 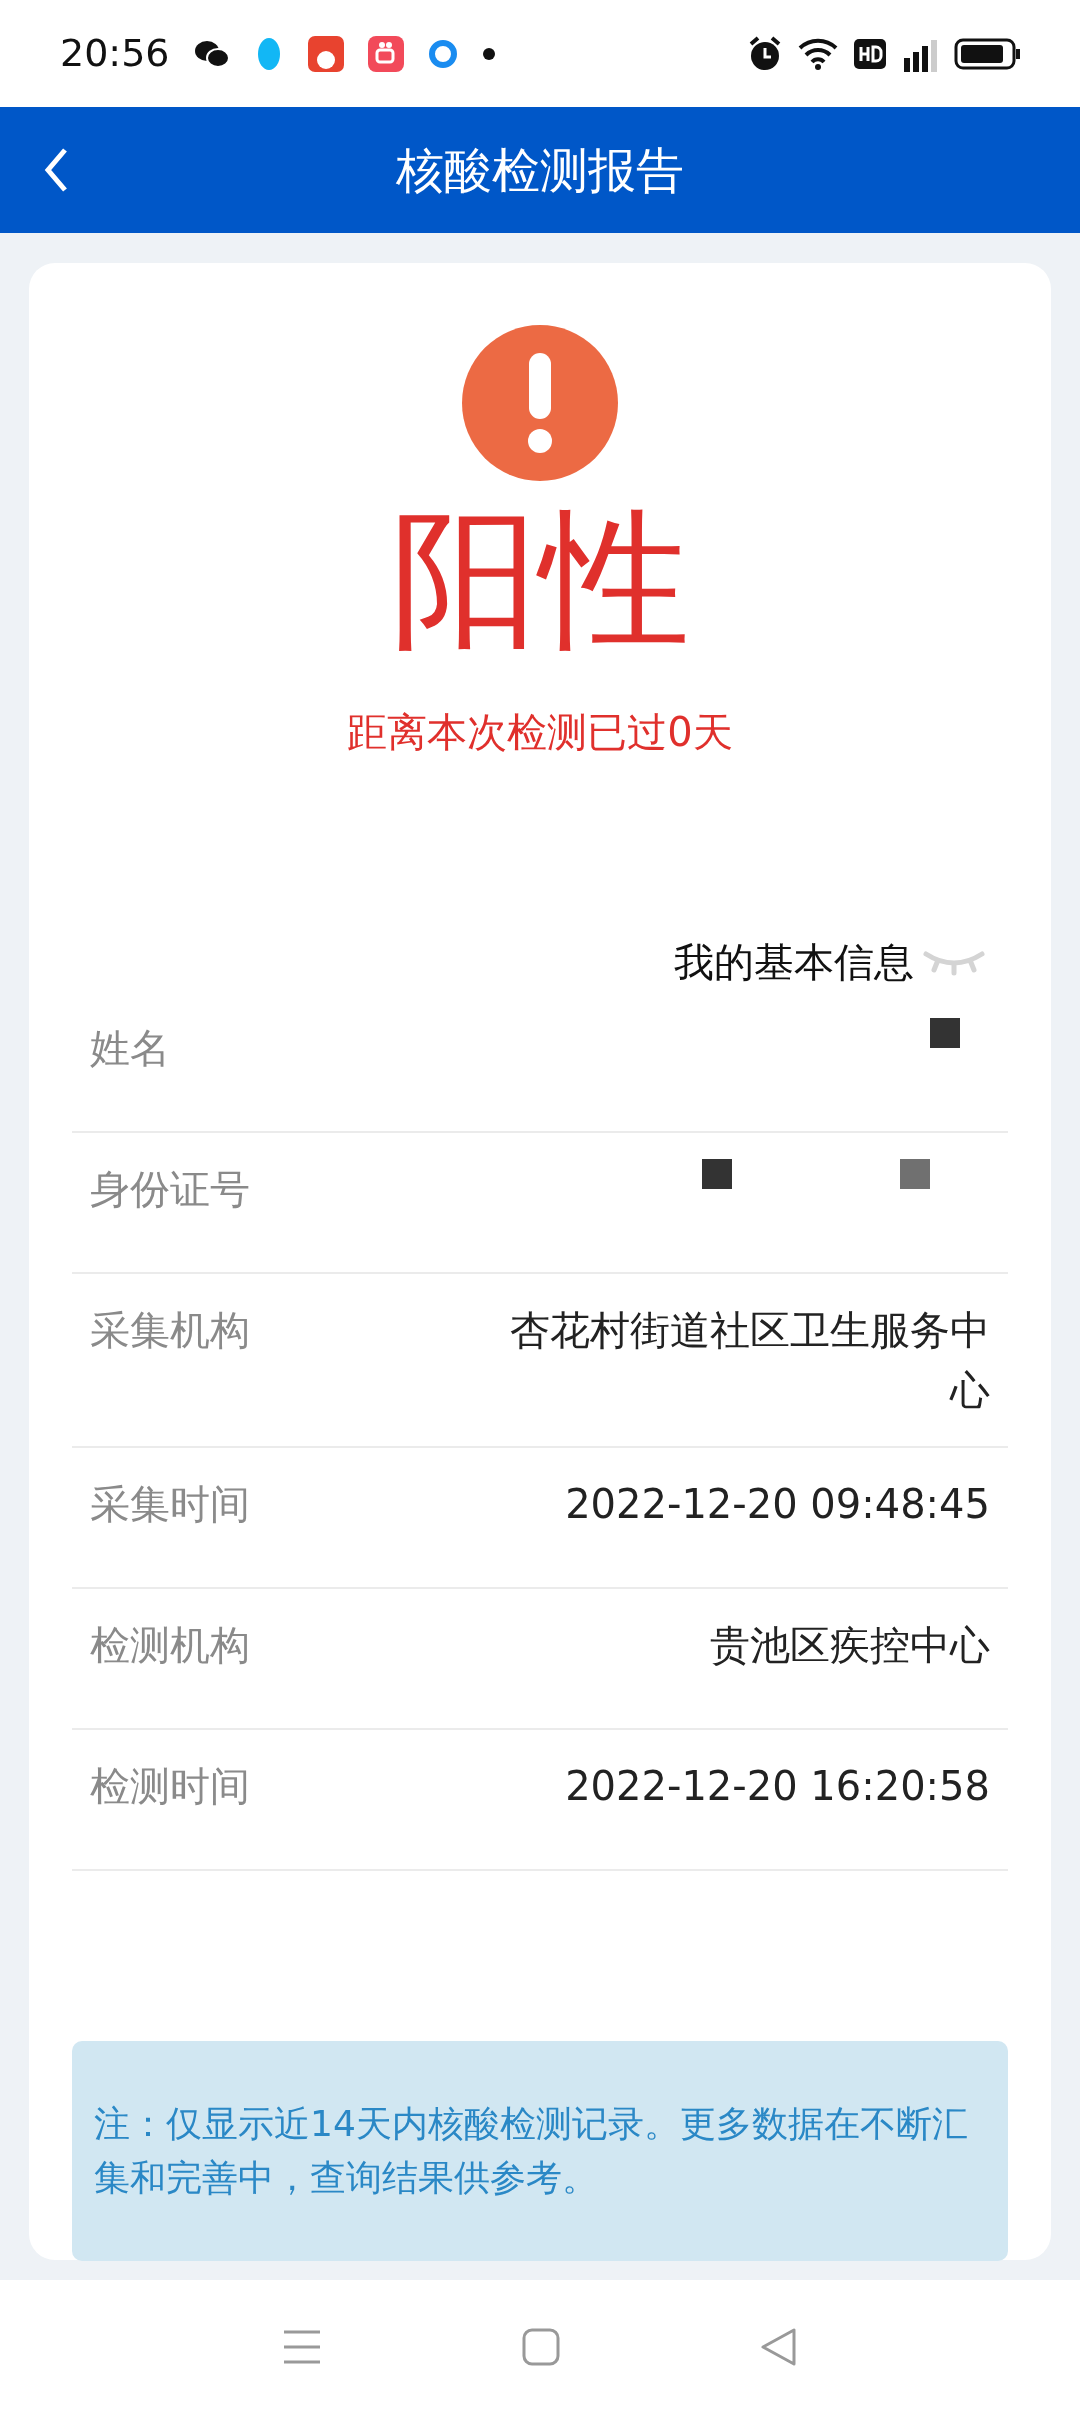 What do you see at coordinates (385, 53) in the screenshot?
I see `video-app-icon` at bounding box center [385, 53].